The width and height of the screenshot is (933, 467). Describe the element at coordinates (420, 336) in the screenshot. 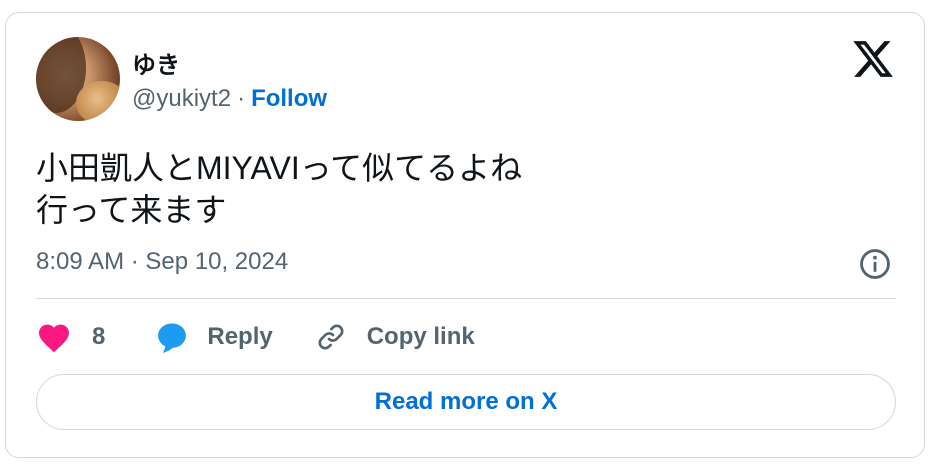

I see `copy-link-label: Copy link` at that location.